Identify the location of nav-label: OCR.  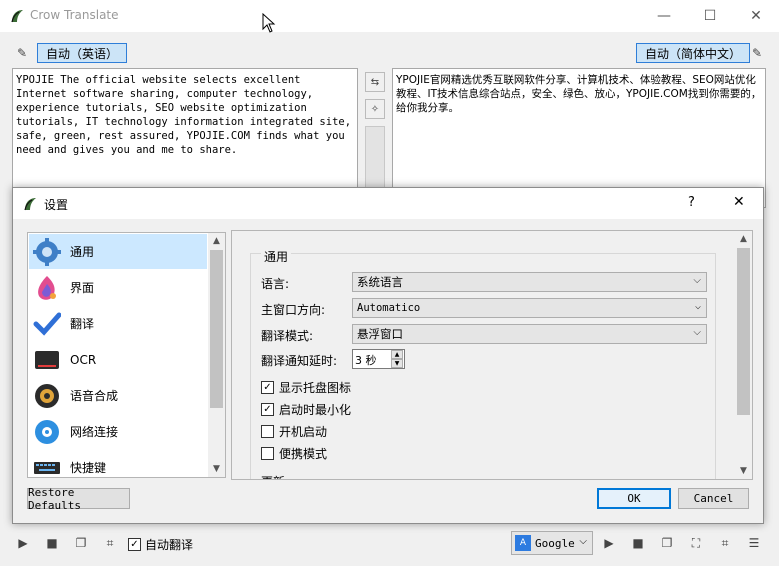
(83, 359).